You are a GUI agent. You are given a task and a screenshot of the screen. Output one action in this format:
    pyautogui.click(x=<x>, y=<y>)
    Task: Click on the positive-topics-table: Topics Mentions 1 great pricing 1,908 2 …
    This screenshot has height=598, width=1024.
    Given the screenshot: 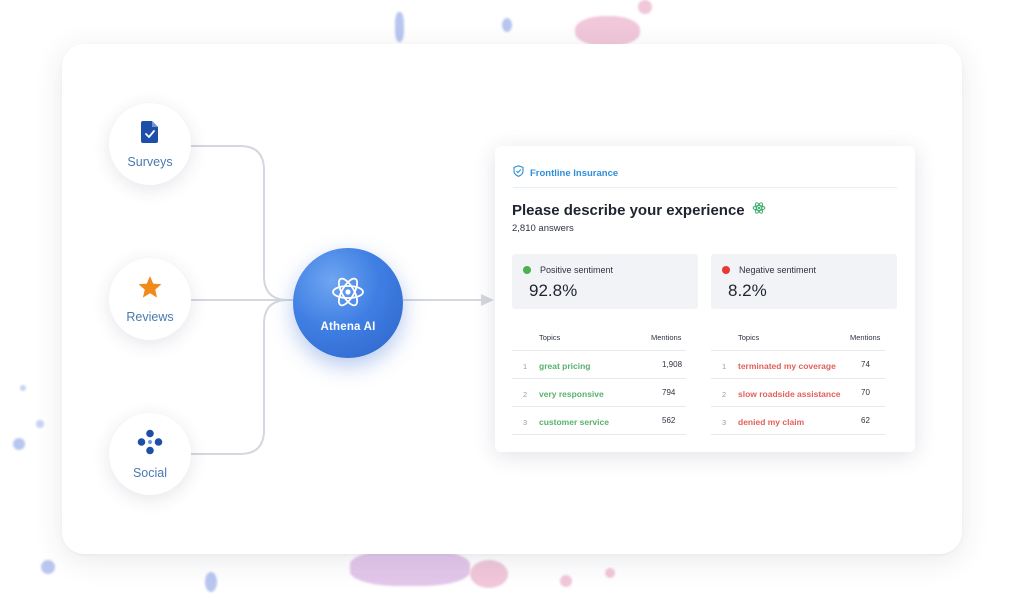 What is the action you would take?
    pyautogui.click(x=599, y=380)
    